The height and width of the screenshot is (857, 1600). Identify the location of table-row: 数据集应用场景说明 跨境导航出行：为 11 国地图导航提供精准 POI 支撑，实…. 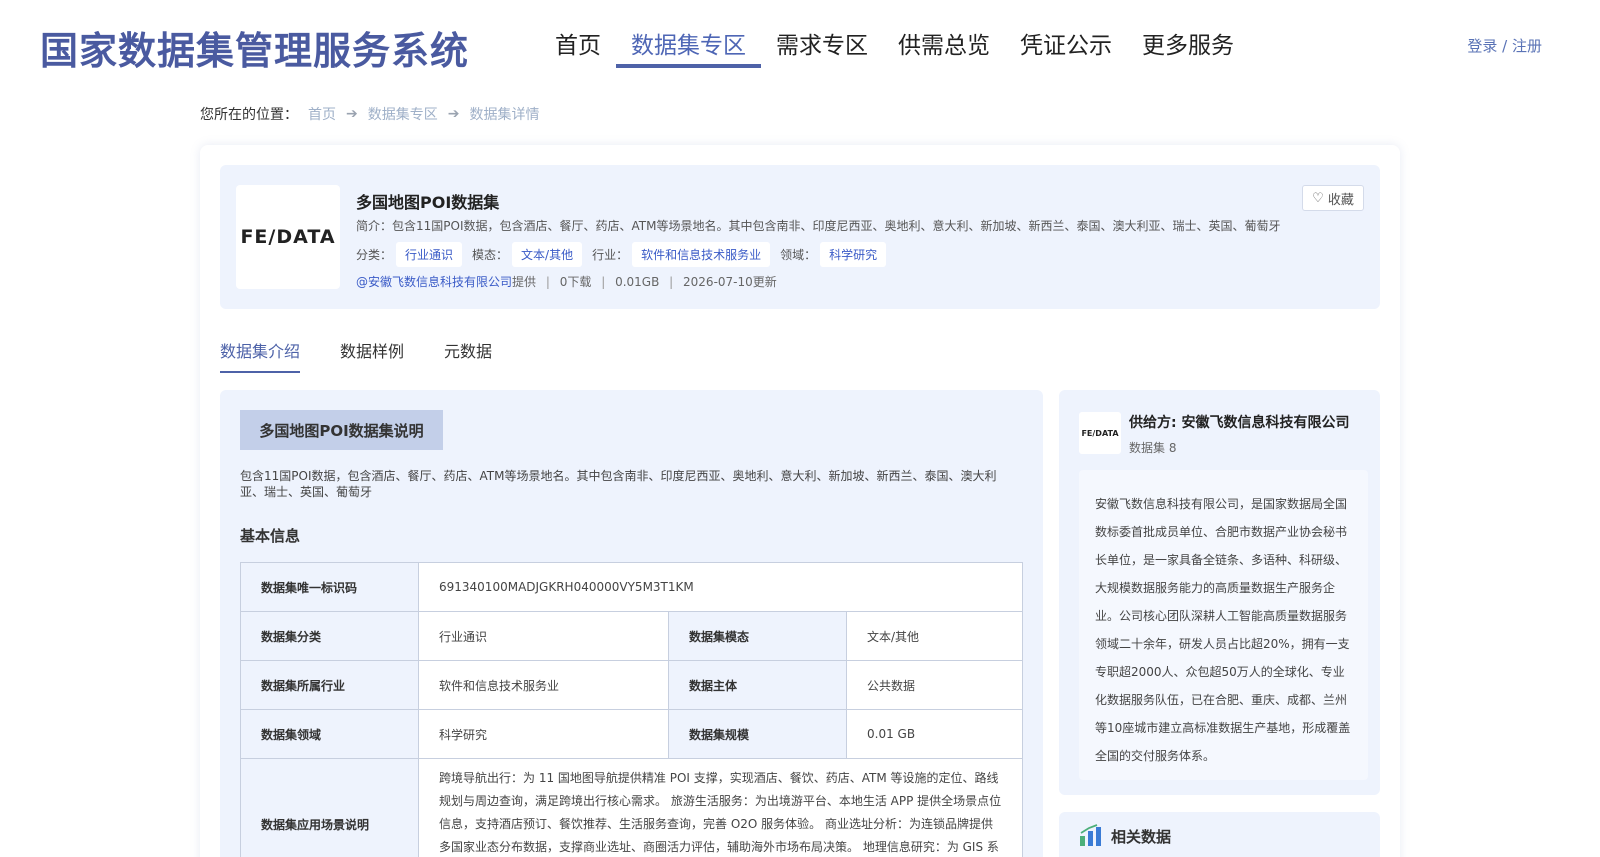
(631, 807).